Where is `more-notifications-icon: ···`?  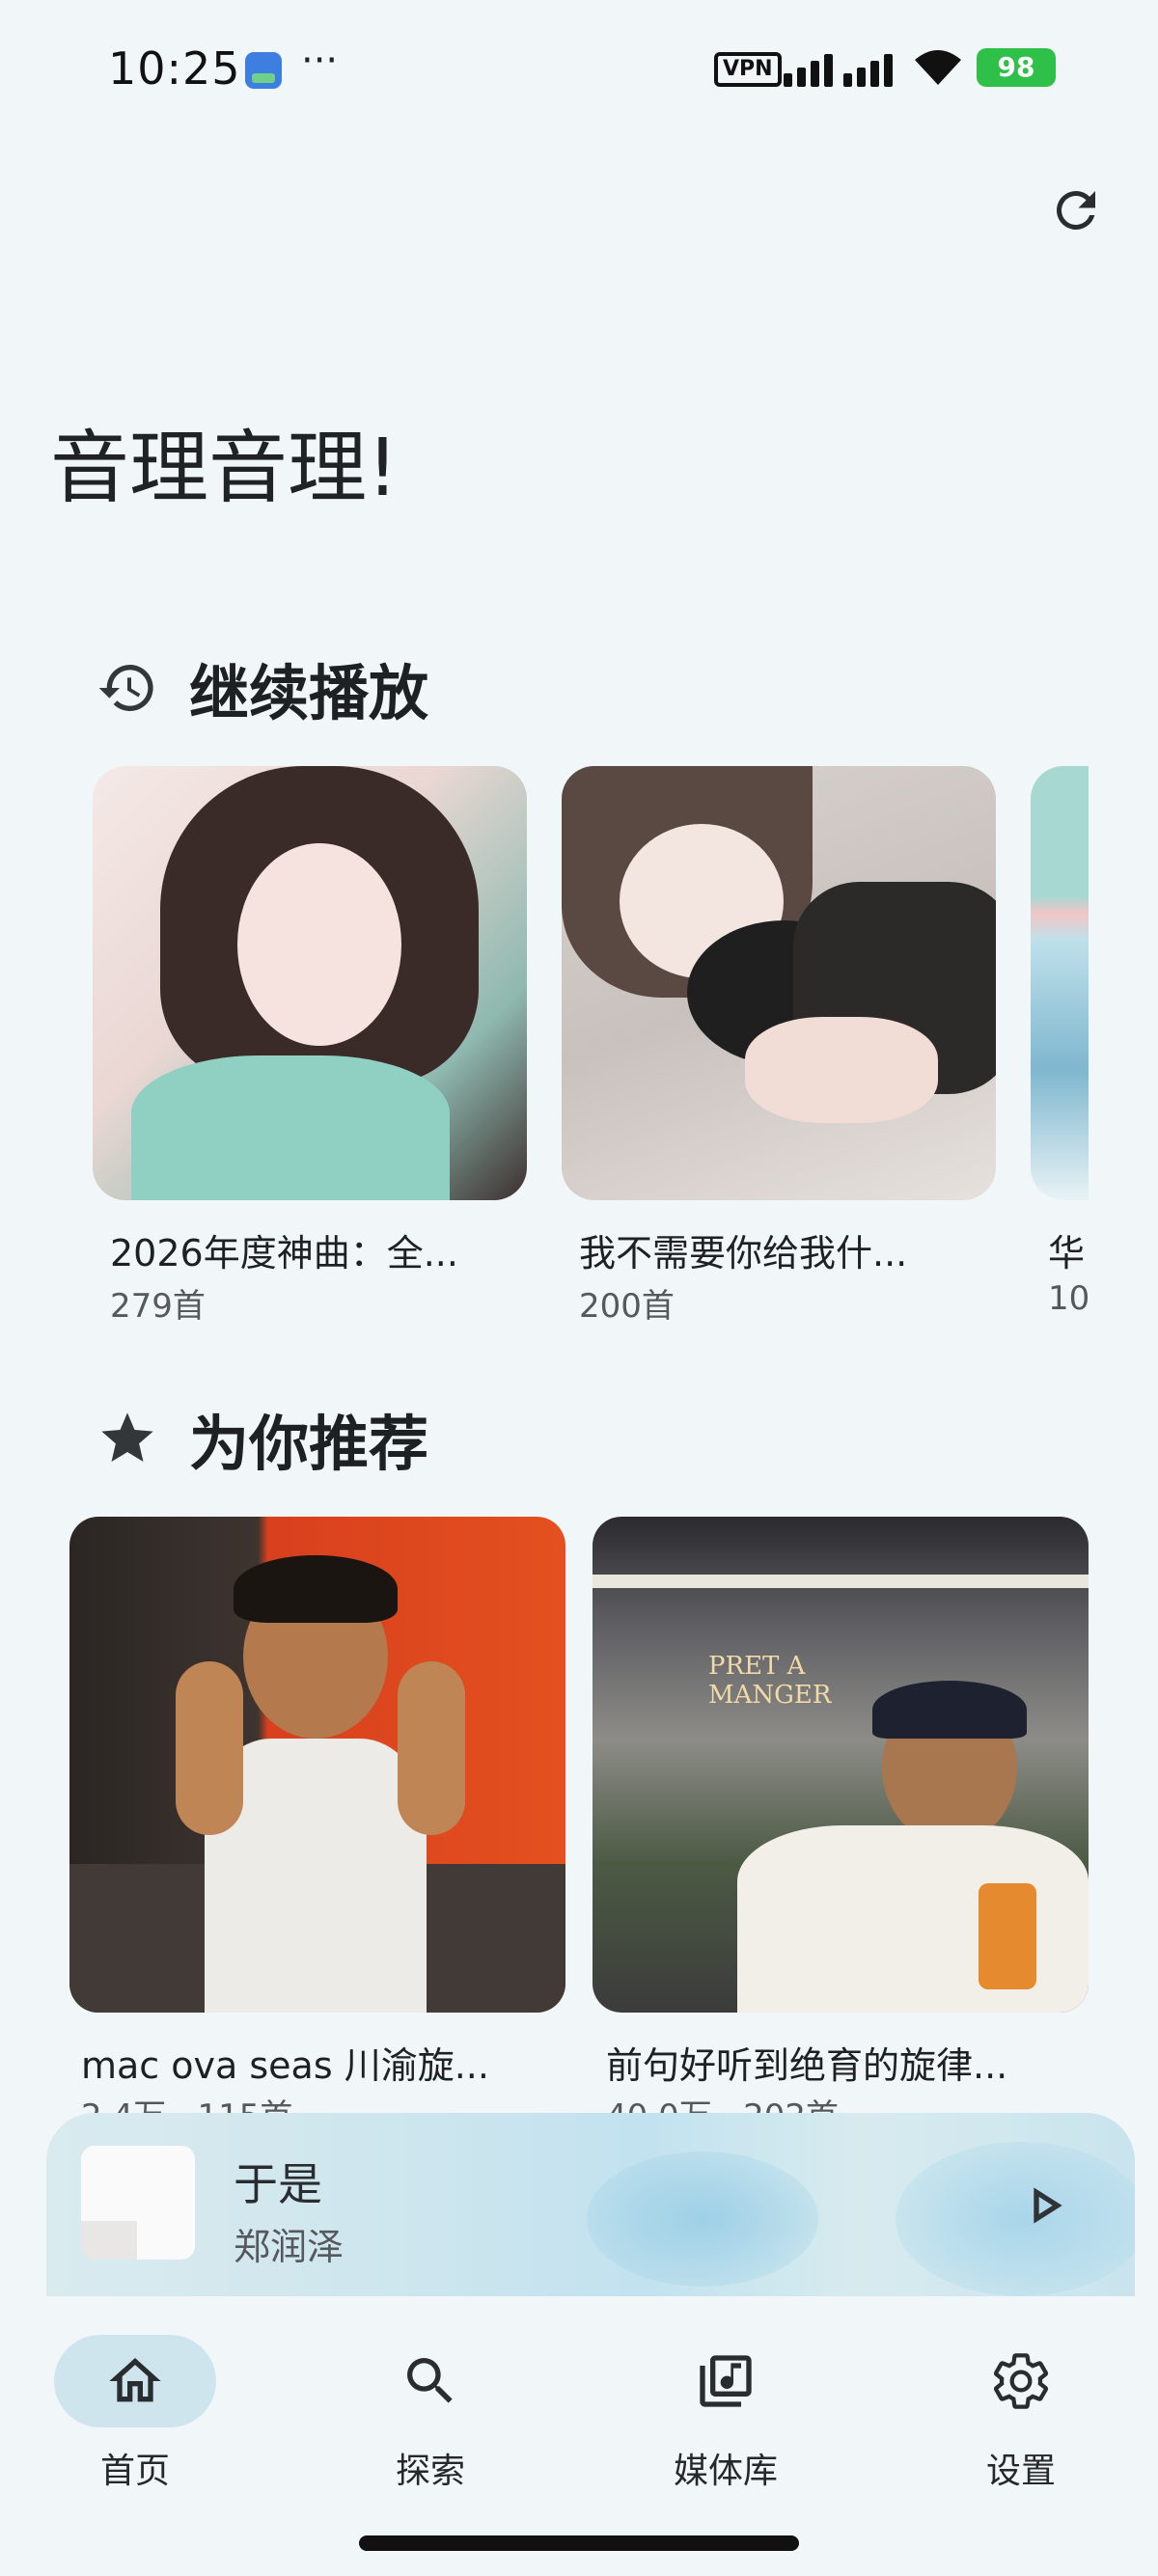
more-notifications-icon: ··· is located at coordinates (320, 61).